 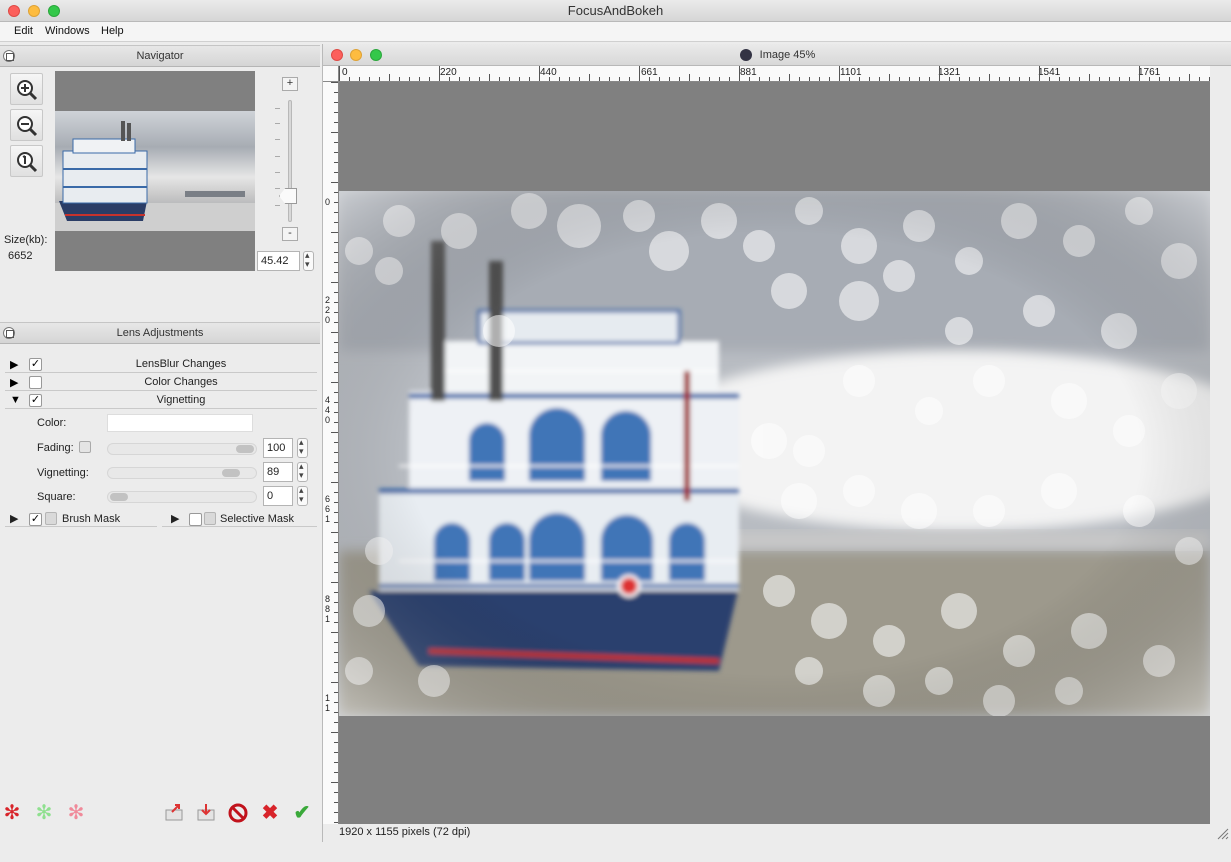 What do you see at coordinates (35, 382) in the screenshot?
I see `color-changes-checkbox` at bounding box center [35, 382].